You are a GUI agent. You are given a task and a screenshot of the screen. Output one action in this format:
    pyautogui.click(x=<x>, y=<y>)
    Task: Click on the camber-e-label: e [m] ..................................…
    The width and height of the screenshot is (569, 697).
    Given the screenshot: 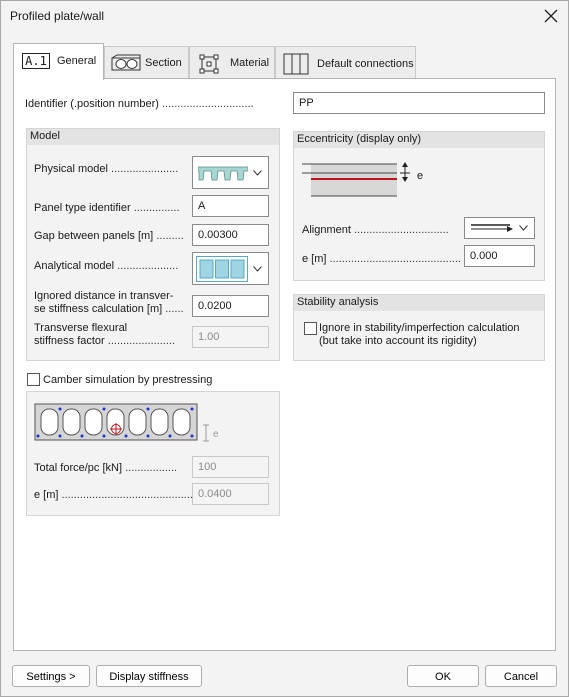 What is the action you would take?
    pyautogui.click(x=118, y=495)
    